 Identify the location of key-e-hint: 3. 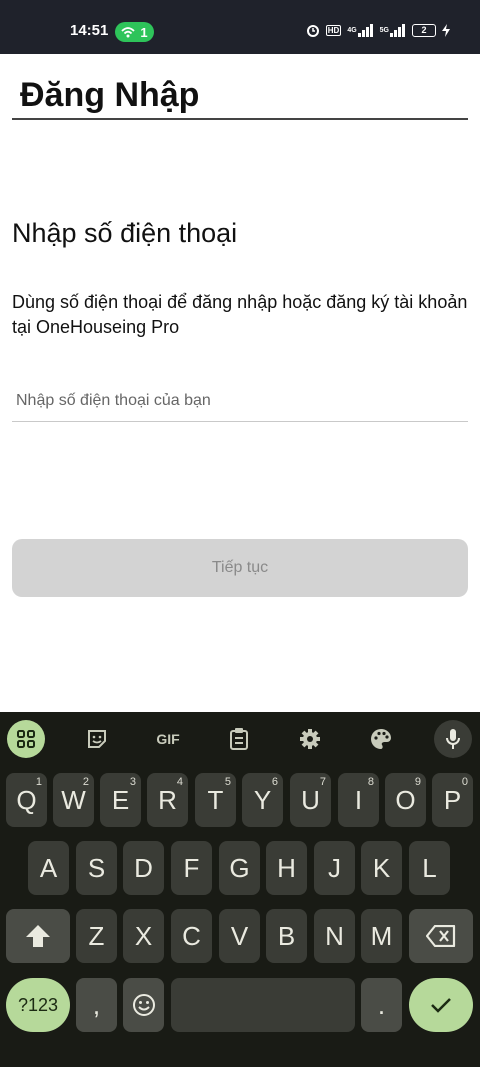
(132, 782).